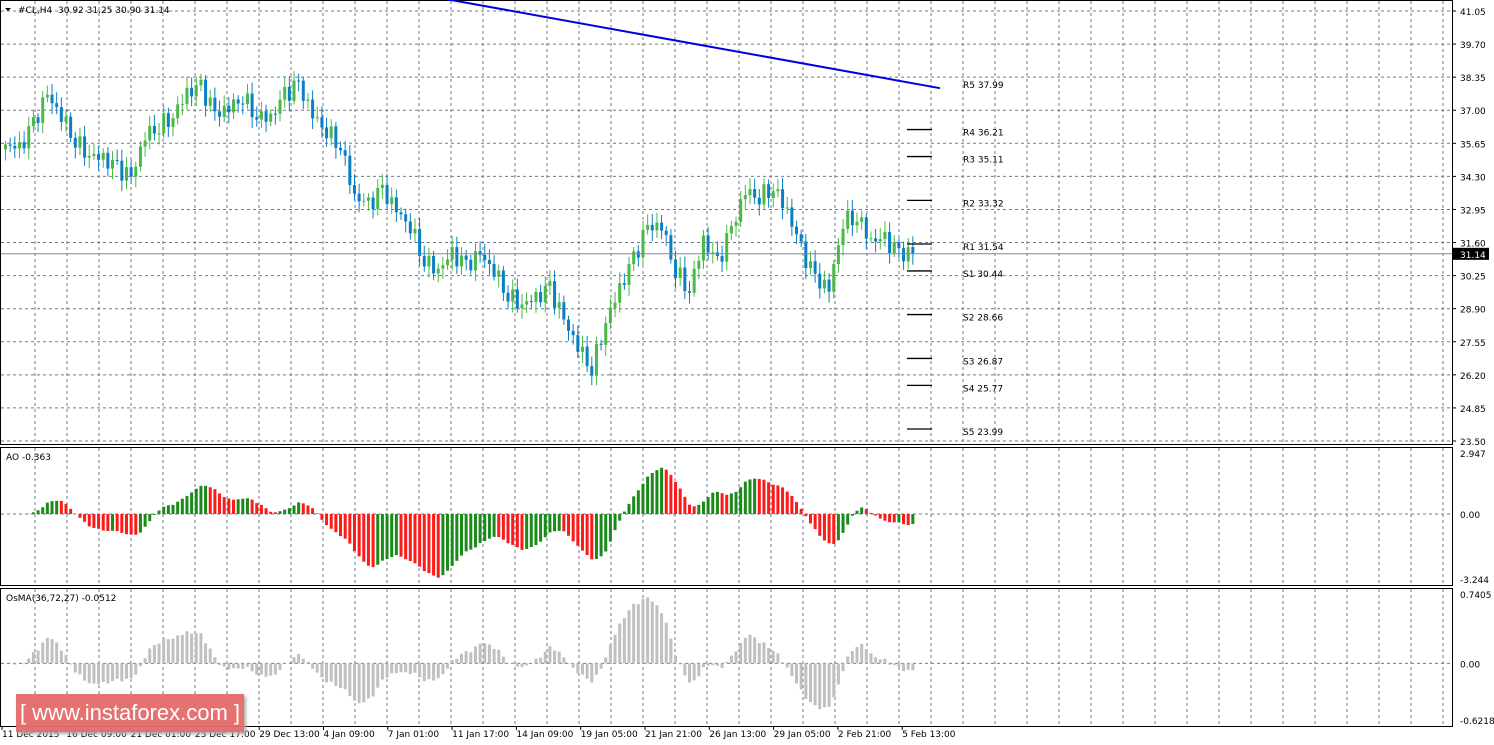 This screenshot has width=1494, height=745. What do you see at coordinates (1473, 256) in the screenshot?
I see `current-price-label: 31.14` at bounding box center [1473, 256].